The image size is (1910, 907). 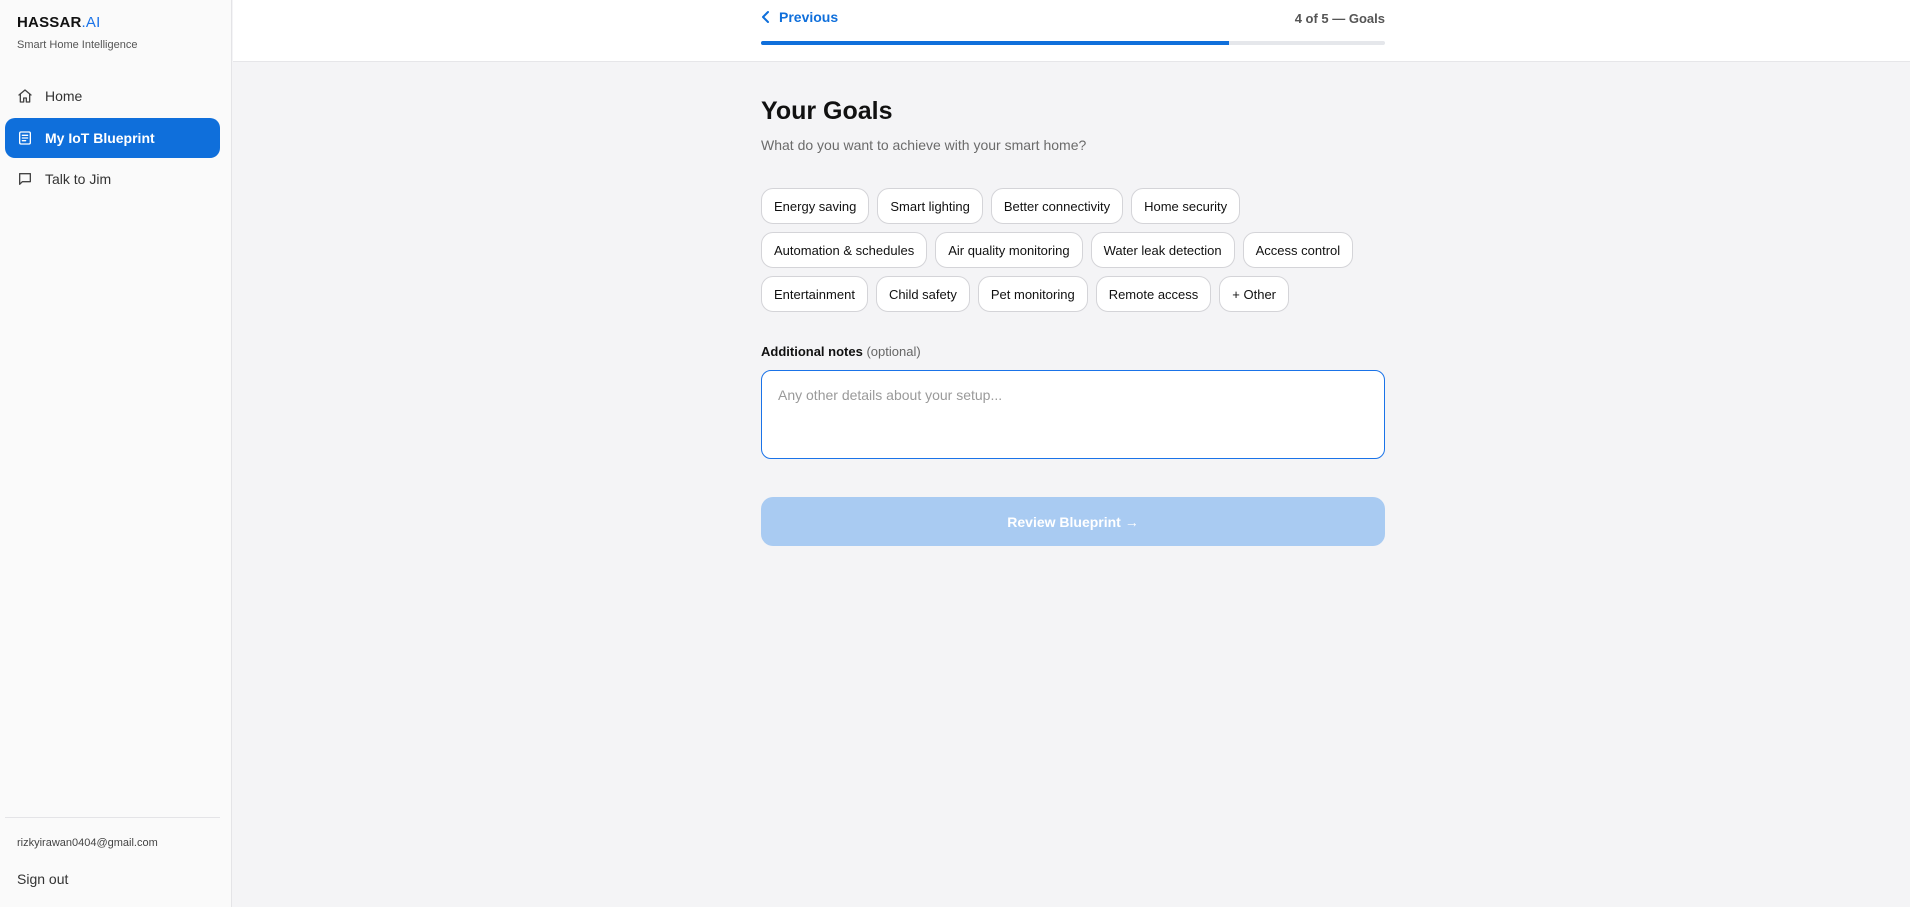 What do you see at coordinates (1071, 31) in the screenshot?
I see `top-bar` at bounding box center [1071, 31].